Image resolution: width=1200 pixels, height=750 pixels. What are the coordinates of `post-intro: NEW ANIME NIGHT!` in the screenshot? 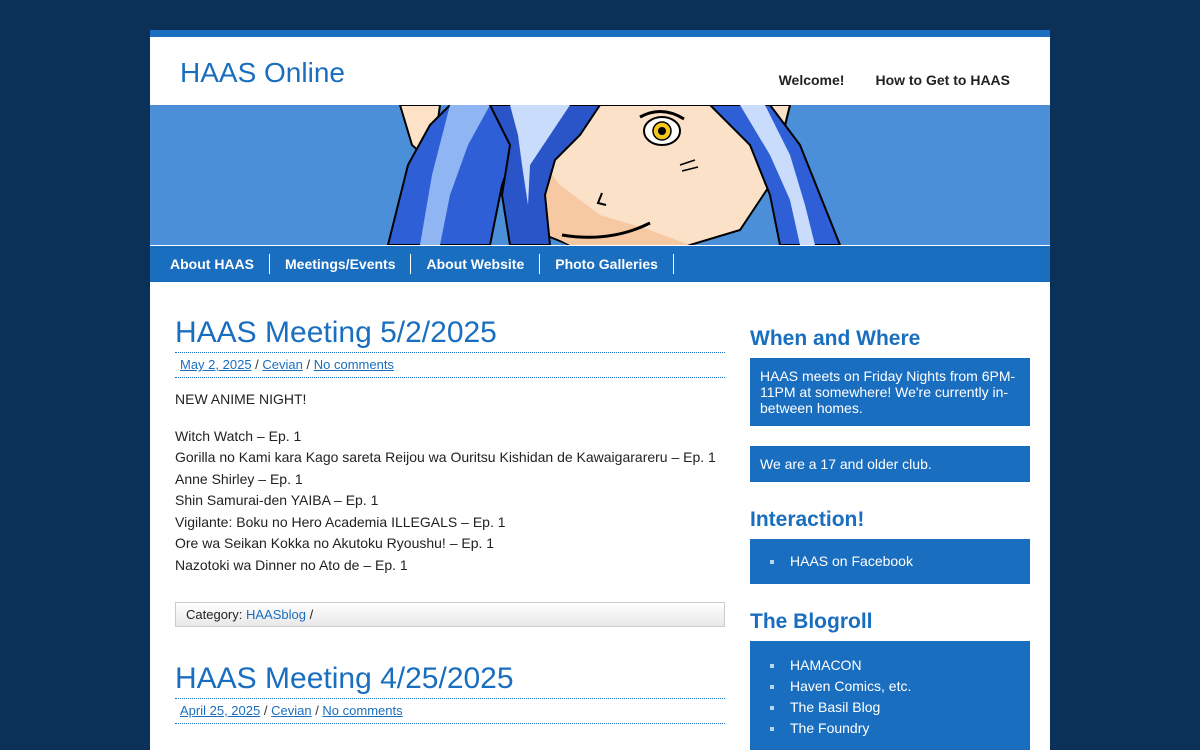 It's located at (241, 399).